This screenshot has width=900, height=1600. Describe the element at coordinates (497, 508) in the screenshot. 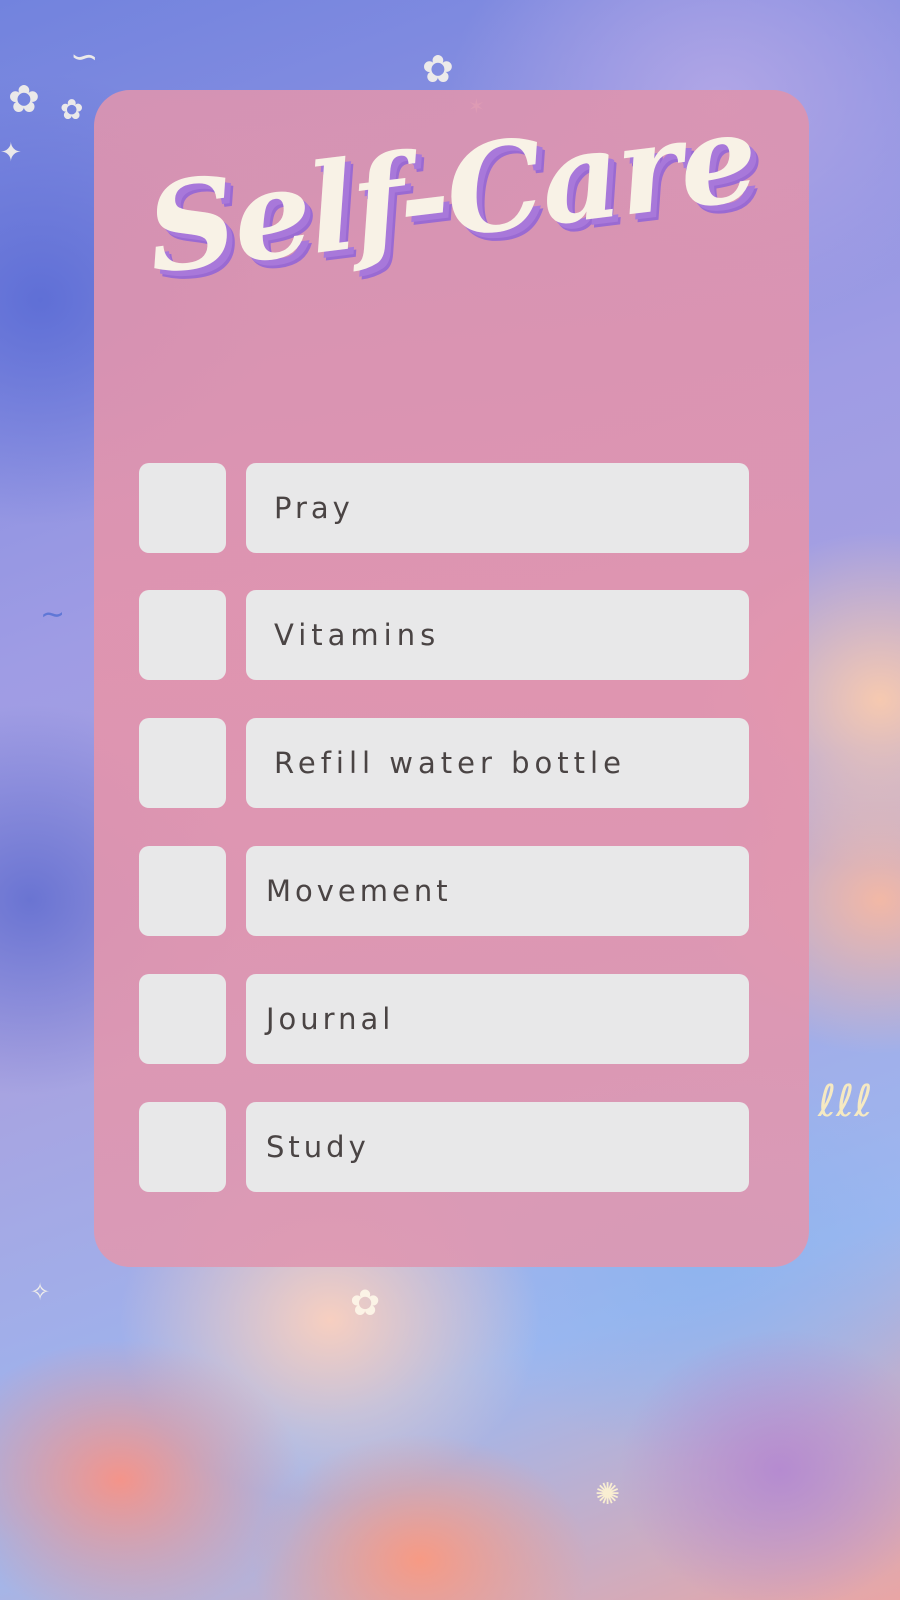

I see `item-label-box: Pray` at that location.